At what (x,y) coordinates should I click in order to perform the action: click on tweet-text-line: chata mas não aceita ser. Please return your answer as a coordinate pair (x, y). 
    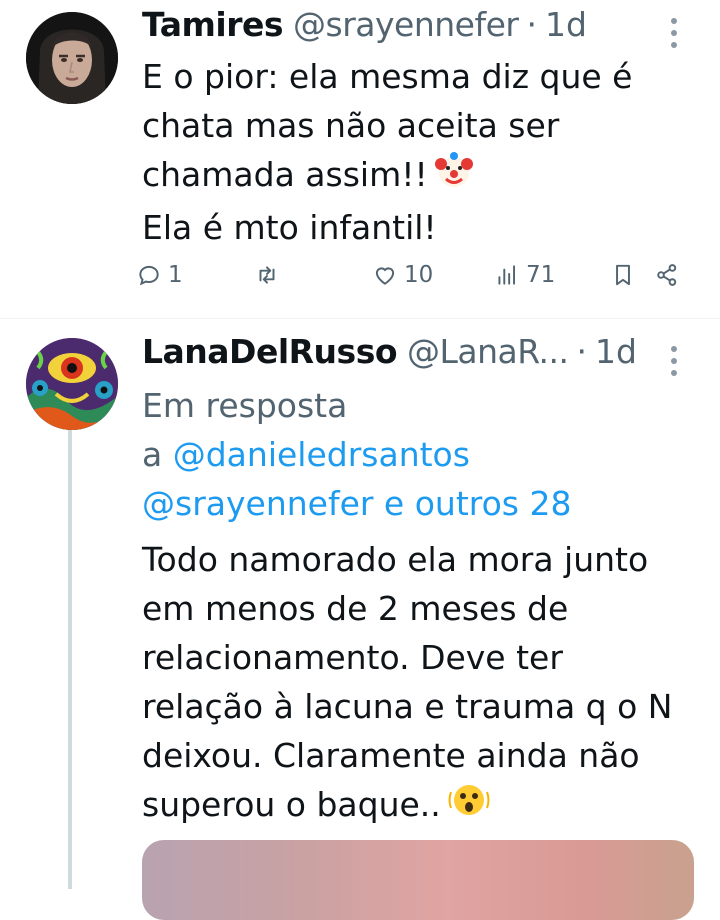
    Looking at the image, I should click on (351, 125).